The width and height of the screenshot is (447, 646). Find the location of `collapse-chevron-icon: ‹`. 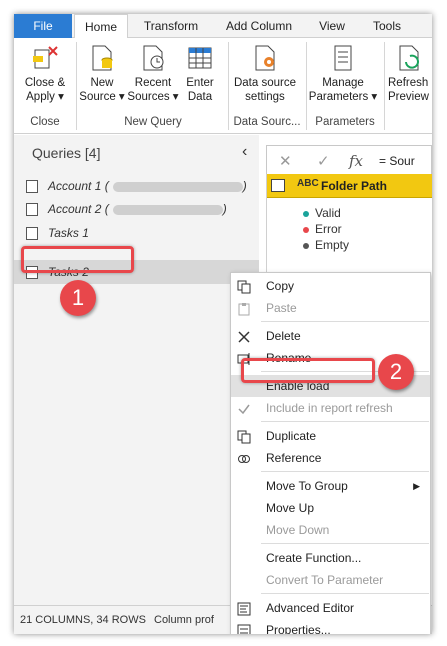

collapse-chevron-icon: ‹ is located at coordinates (244, 152).